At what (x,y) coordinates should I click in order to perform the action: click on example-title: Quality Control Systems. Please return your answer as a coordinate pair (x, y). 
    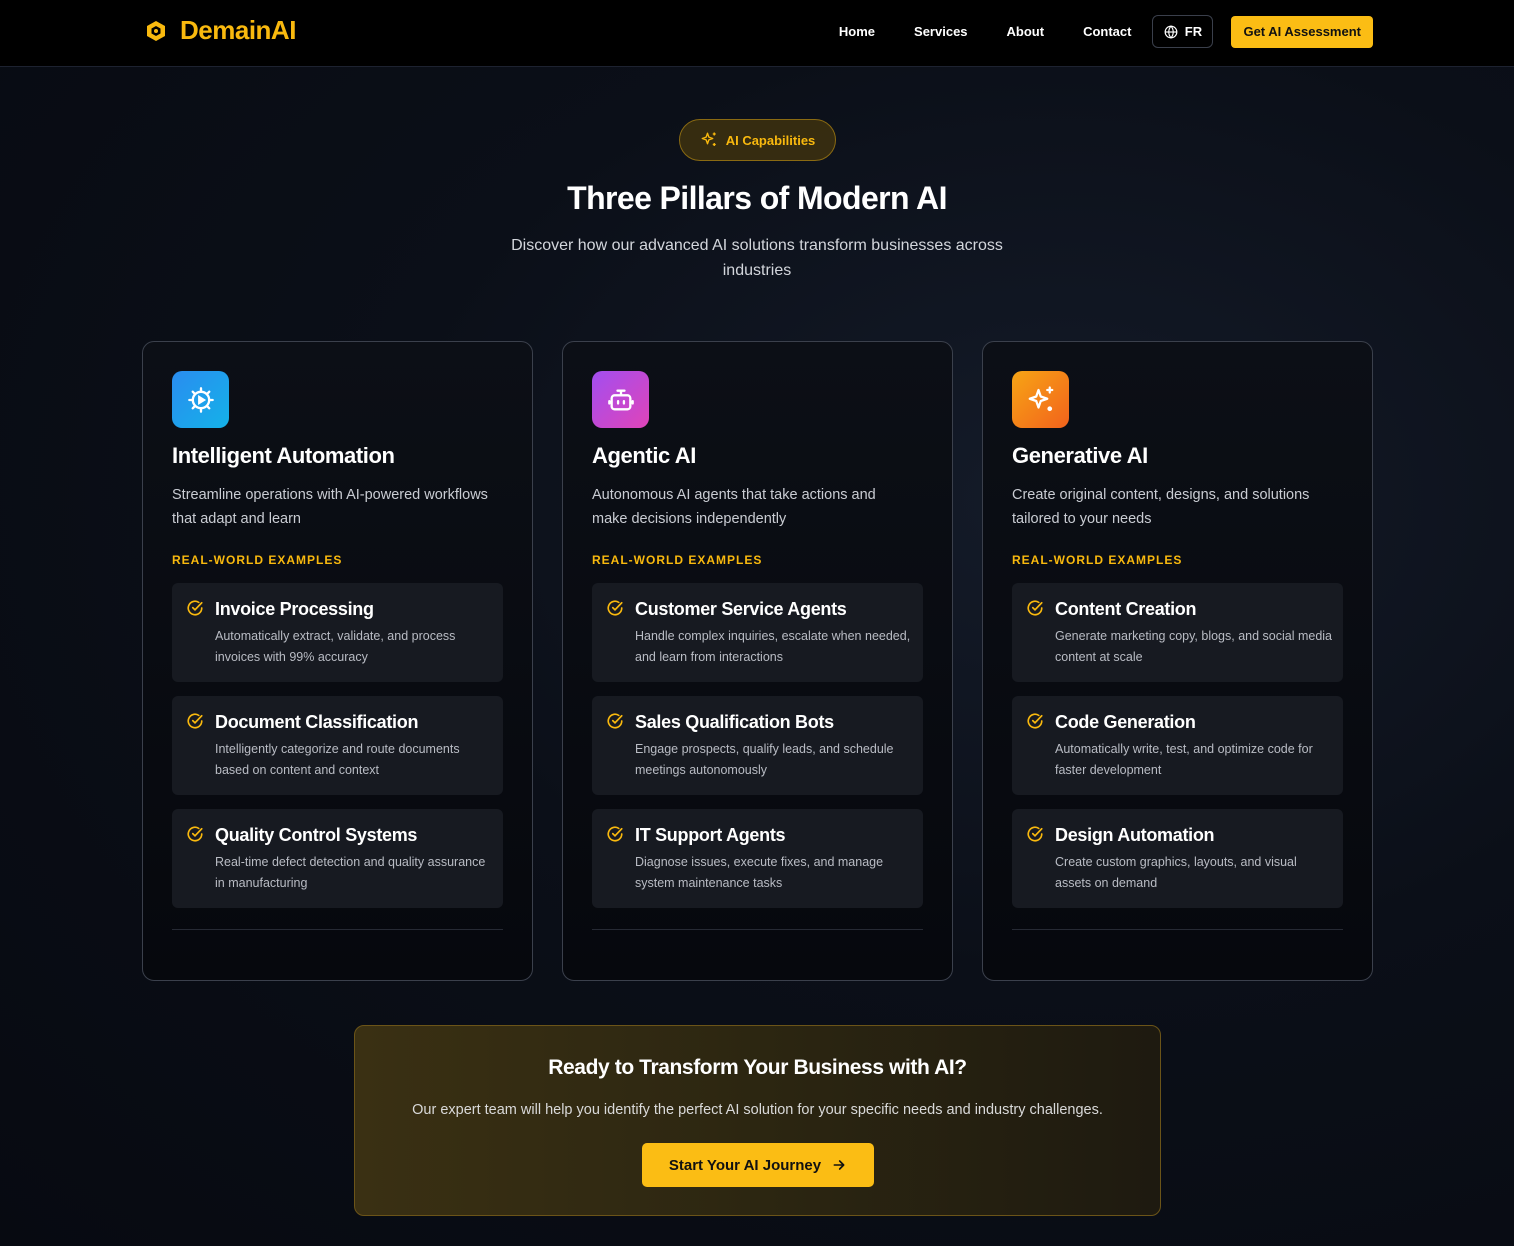
    Looking at the image, I should click on (316, 835).